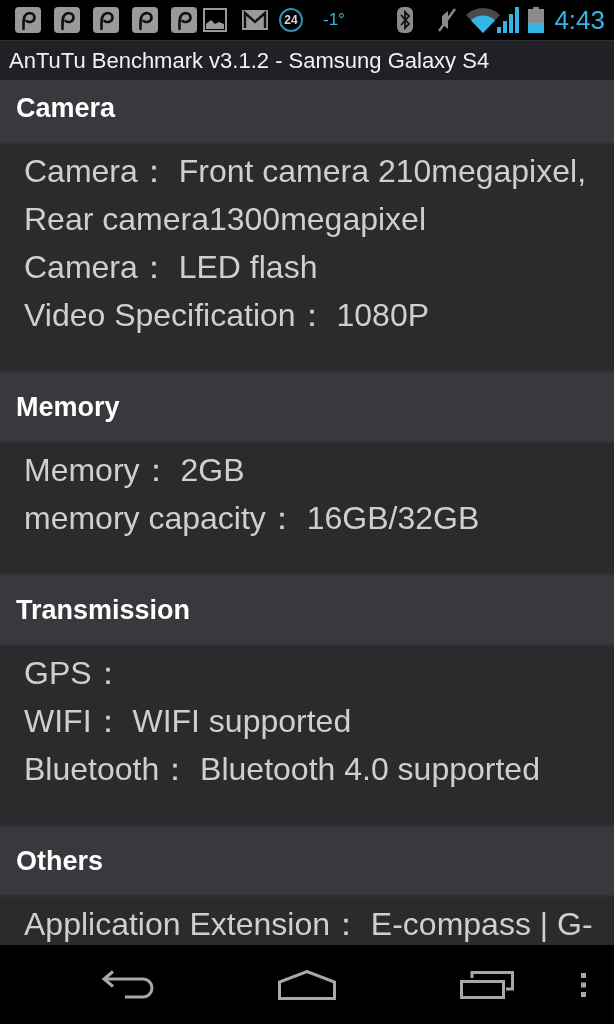  What do you see at coordinates (579, 20) in the screenshot?
I see `clock-time: 4:43` at bounding box center [579, 20].